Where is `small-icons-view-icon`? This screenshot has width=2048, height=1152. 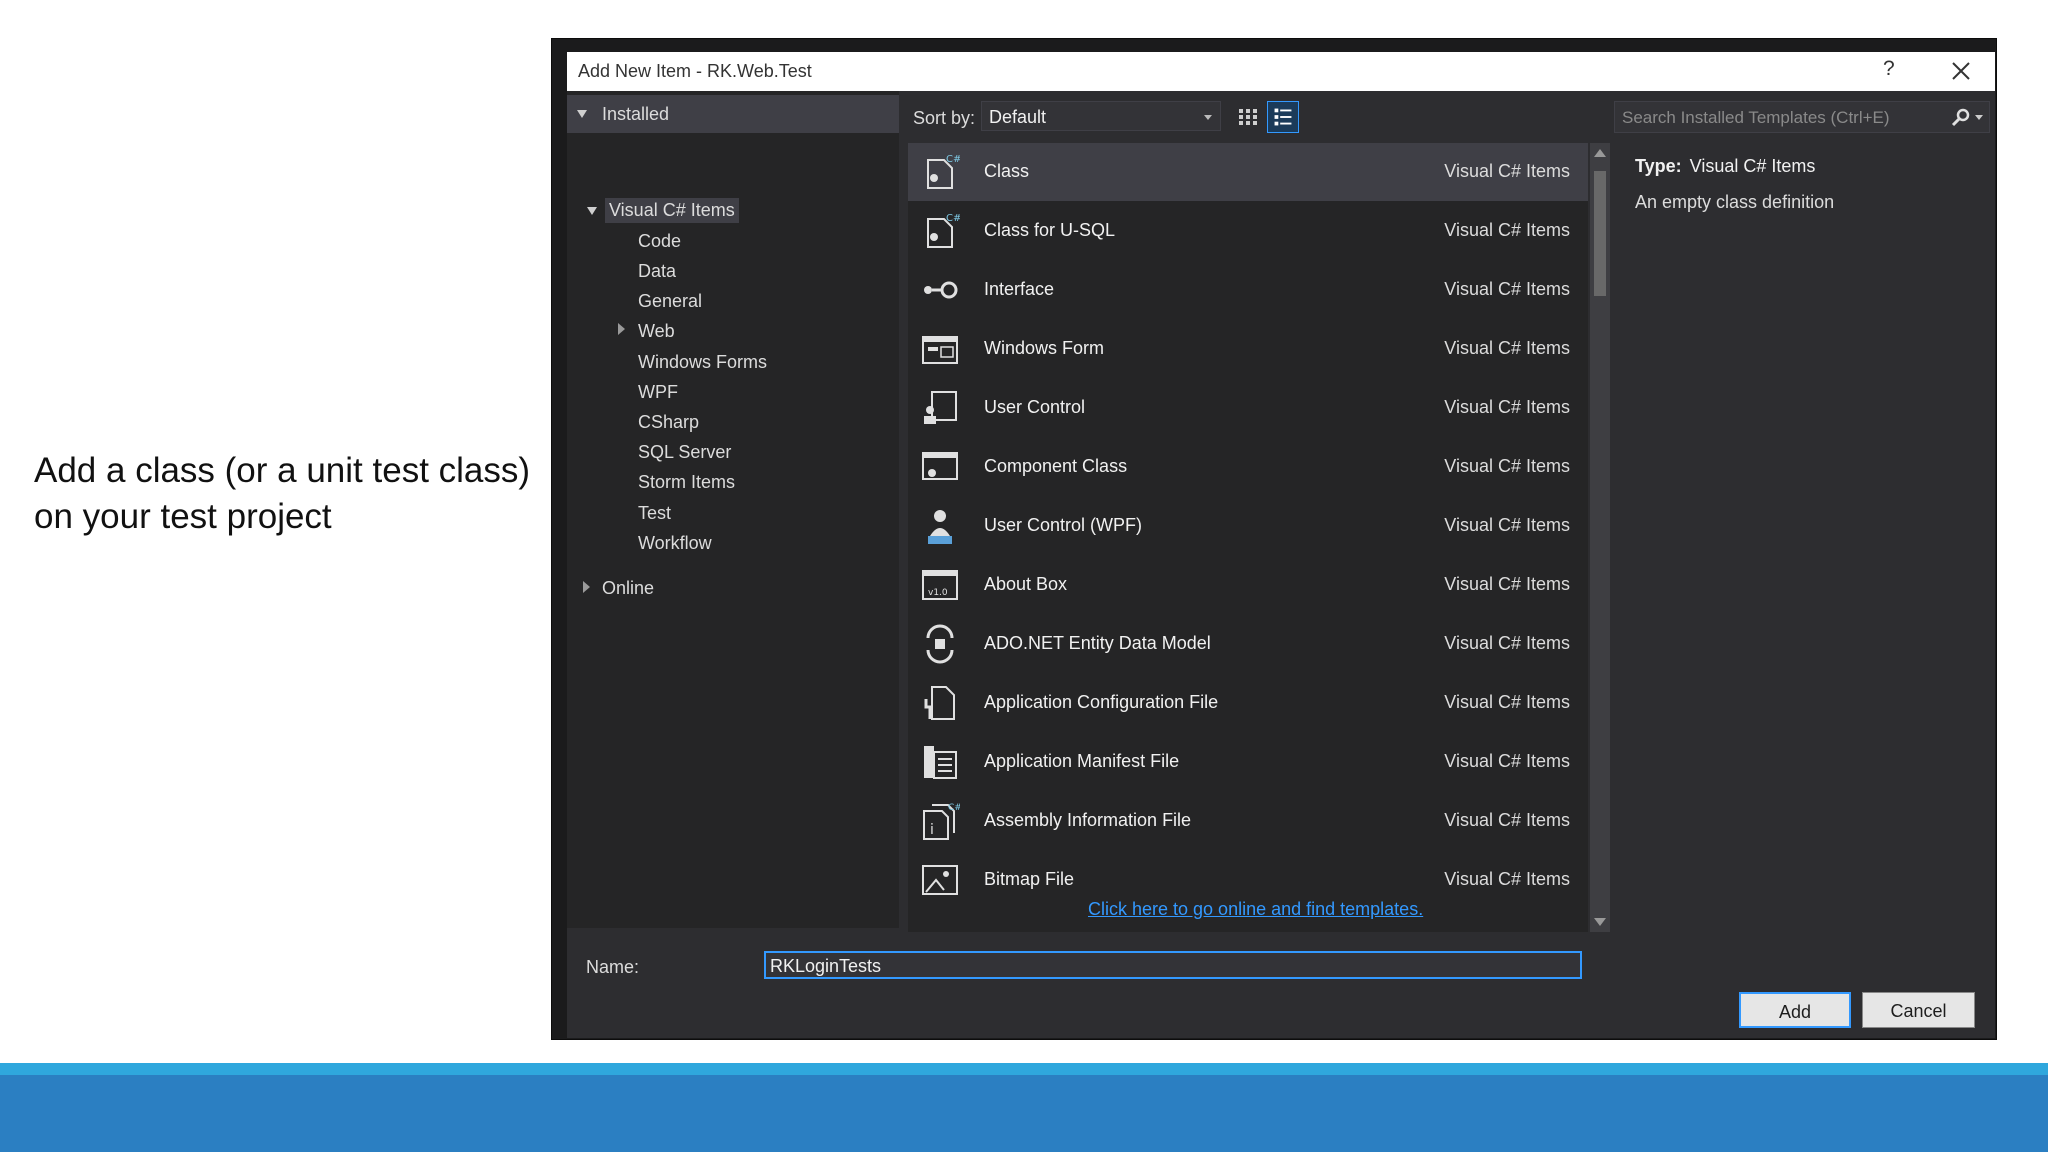 small-icons-view-icon is located at coordinates (1248, 117).